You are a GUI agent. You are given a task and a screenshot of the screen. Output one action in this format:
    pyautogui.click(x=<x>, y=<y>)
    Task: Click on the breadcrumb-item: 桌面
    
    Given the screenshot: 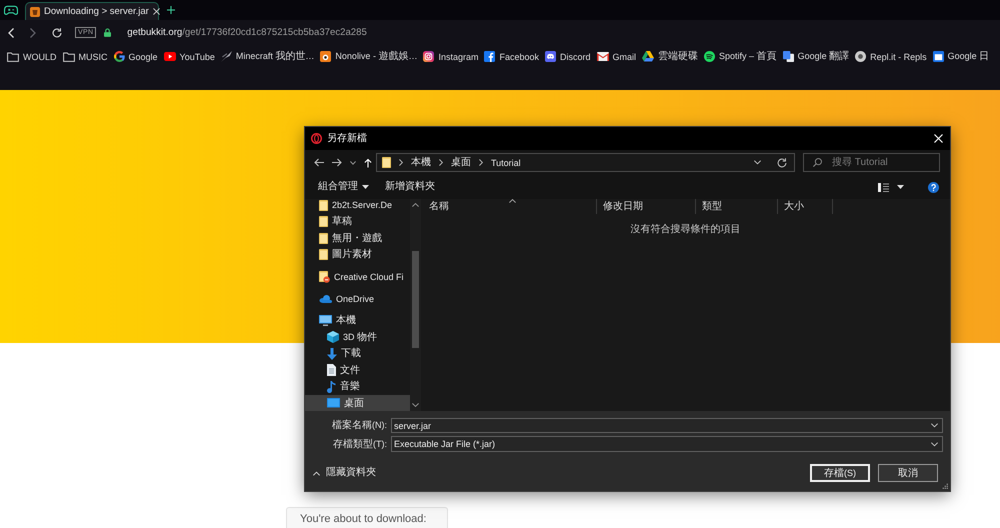 What is the action you would take?
    pyautogui.click(x=461, y=162)
    